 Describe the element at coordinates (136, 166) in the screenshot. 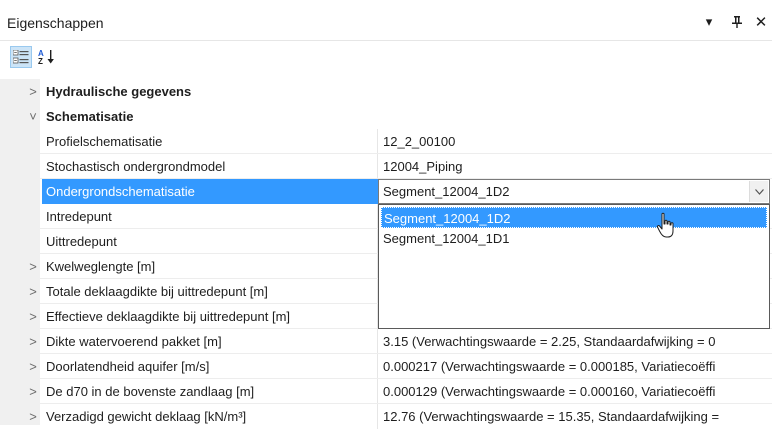

I see `property-name: Stochastisch ondergrondmodel` at that location.